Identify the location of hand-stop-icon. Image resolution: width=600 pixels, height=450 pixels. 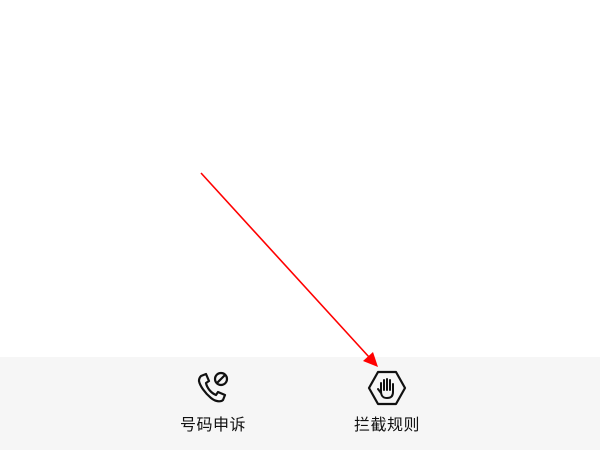
(387, 389).